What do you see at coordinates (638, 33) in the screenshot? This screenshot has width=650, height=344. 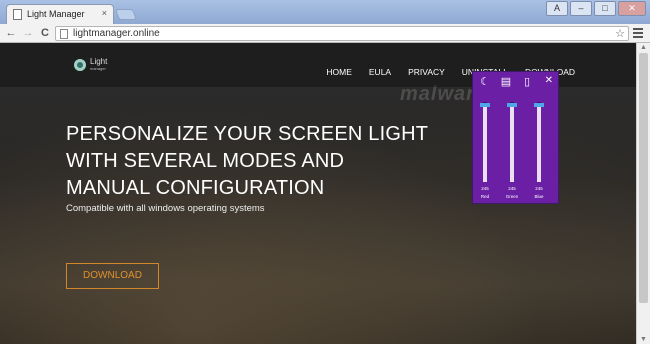 I see `browser-menu-icon` at bounding box center [638, 33].